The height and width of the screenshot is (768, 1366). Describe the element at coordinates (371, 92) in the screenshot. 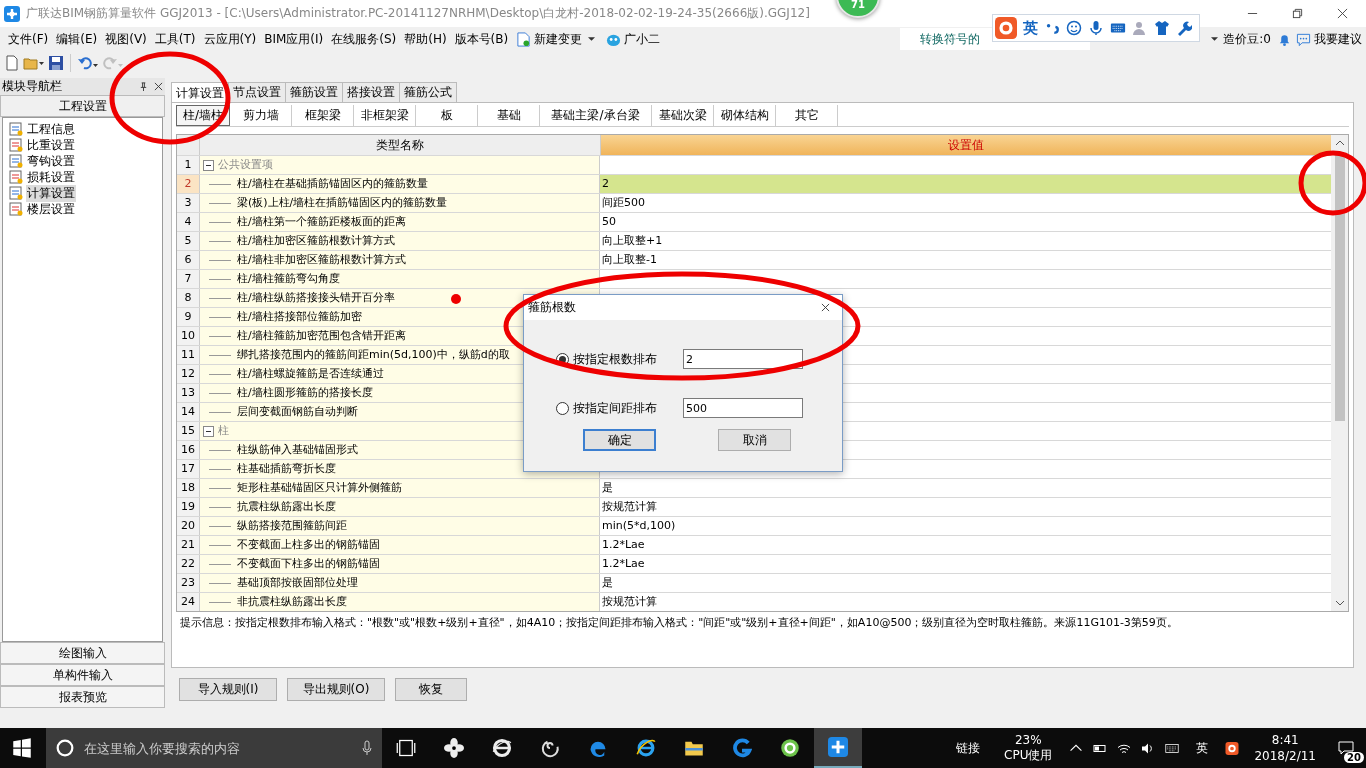

I see `tab: 搭接设置` at that location.